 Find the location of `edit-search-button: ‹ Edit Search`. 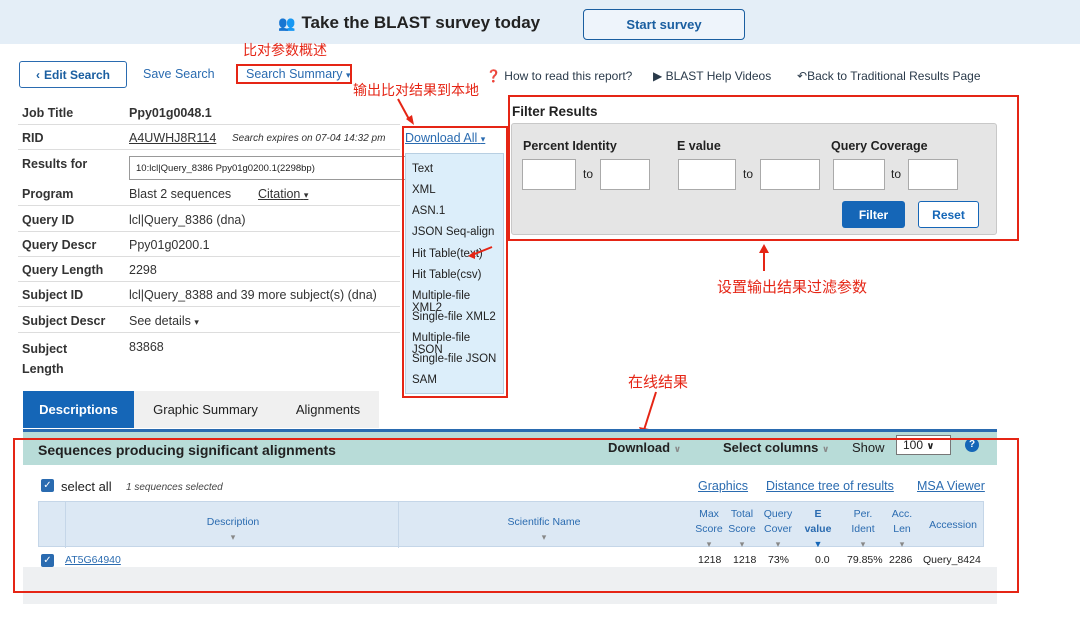

edit-search-button: ‹ Edit Search is located at coordinates (73, 74).